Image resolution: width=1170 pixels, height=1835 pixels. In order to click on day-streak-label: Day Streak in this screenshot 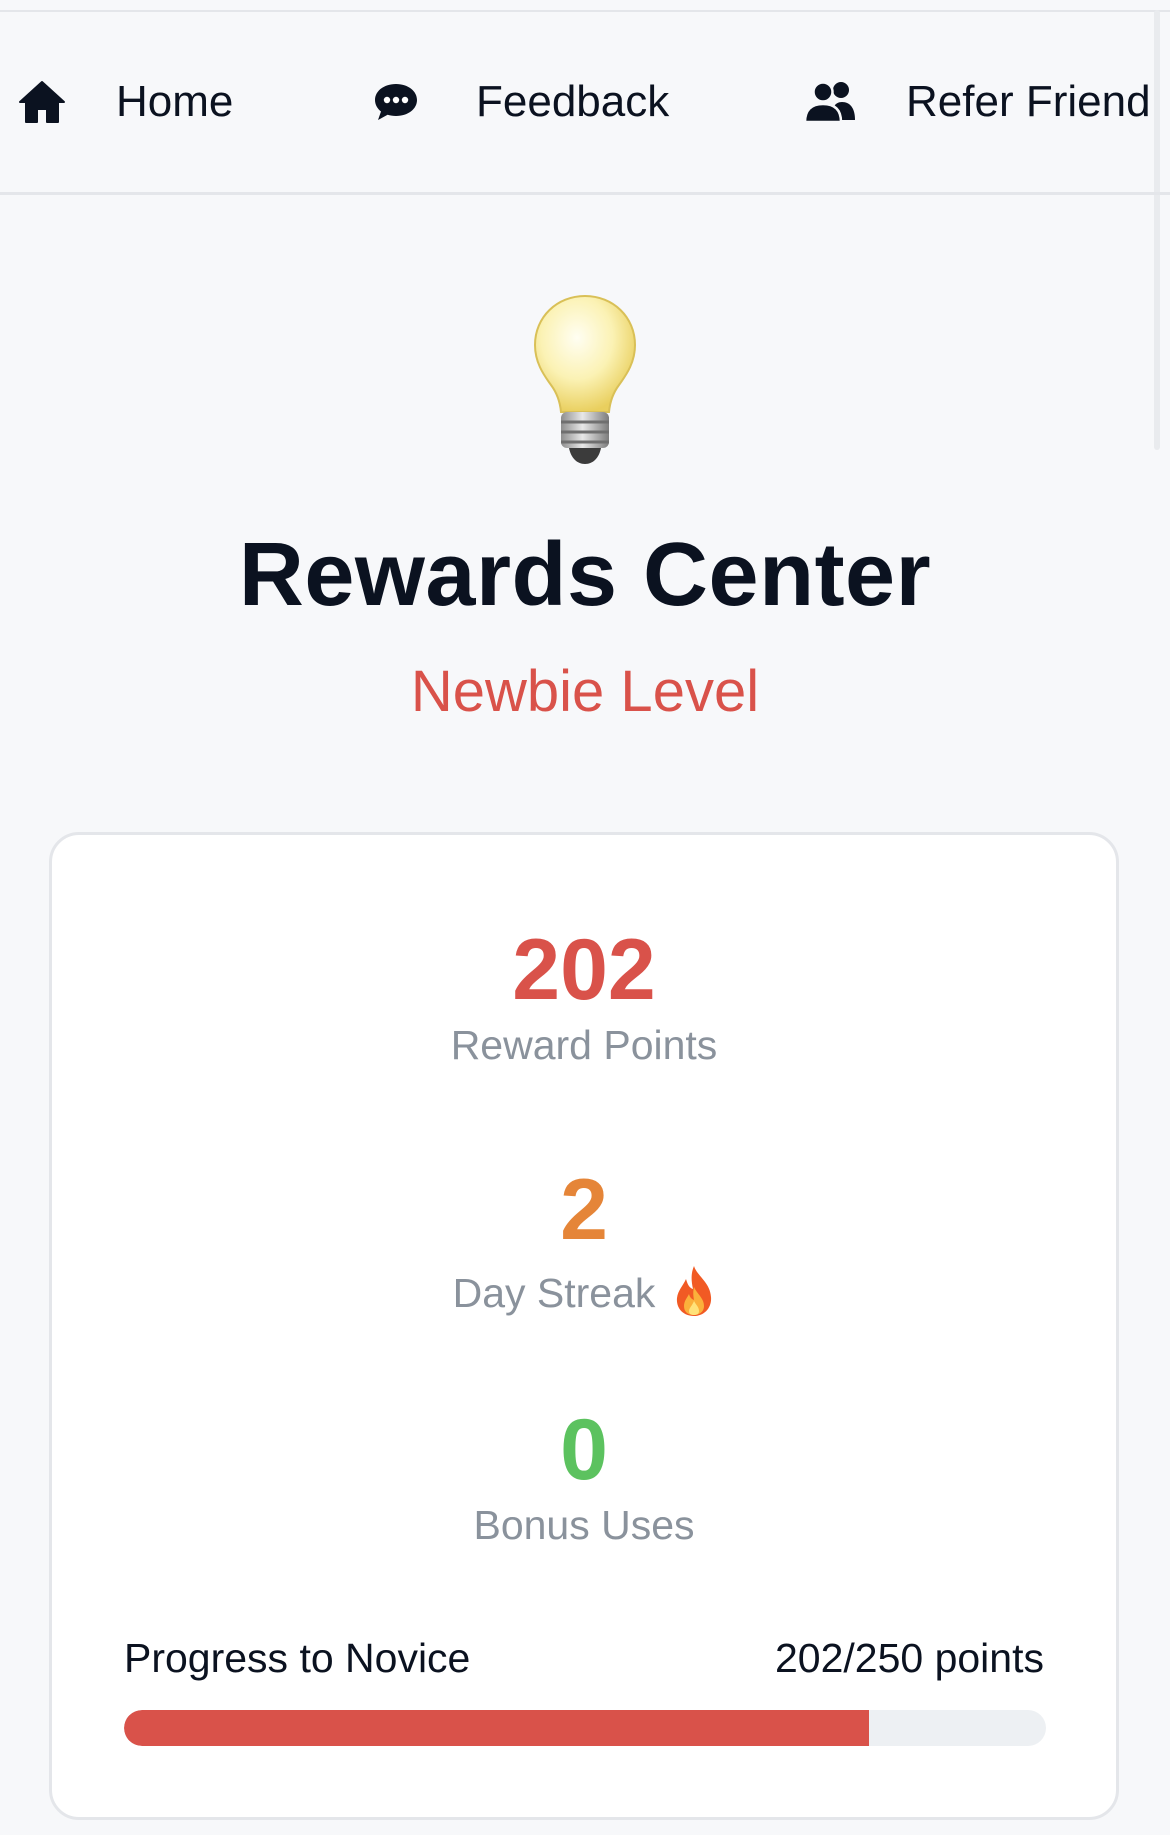, I will do `click(554, 1293)`.